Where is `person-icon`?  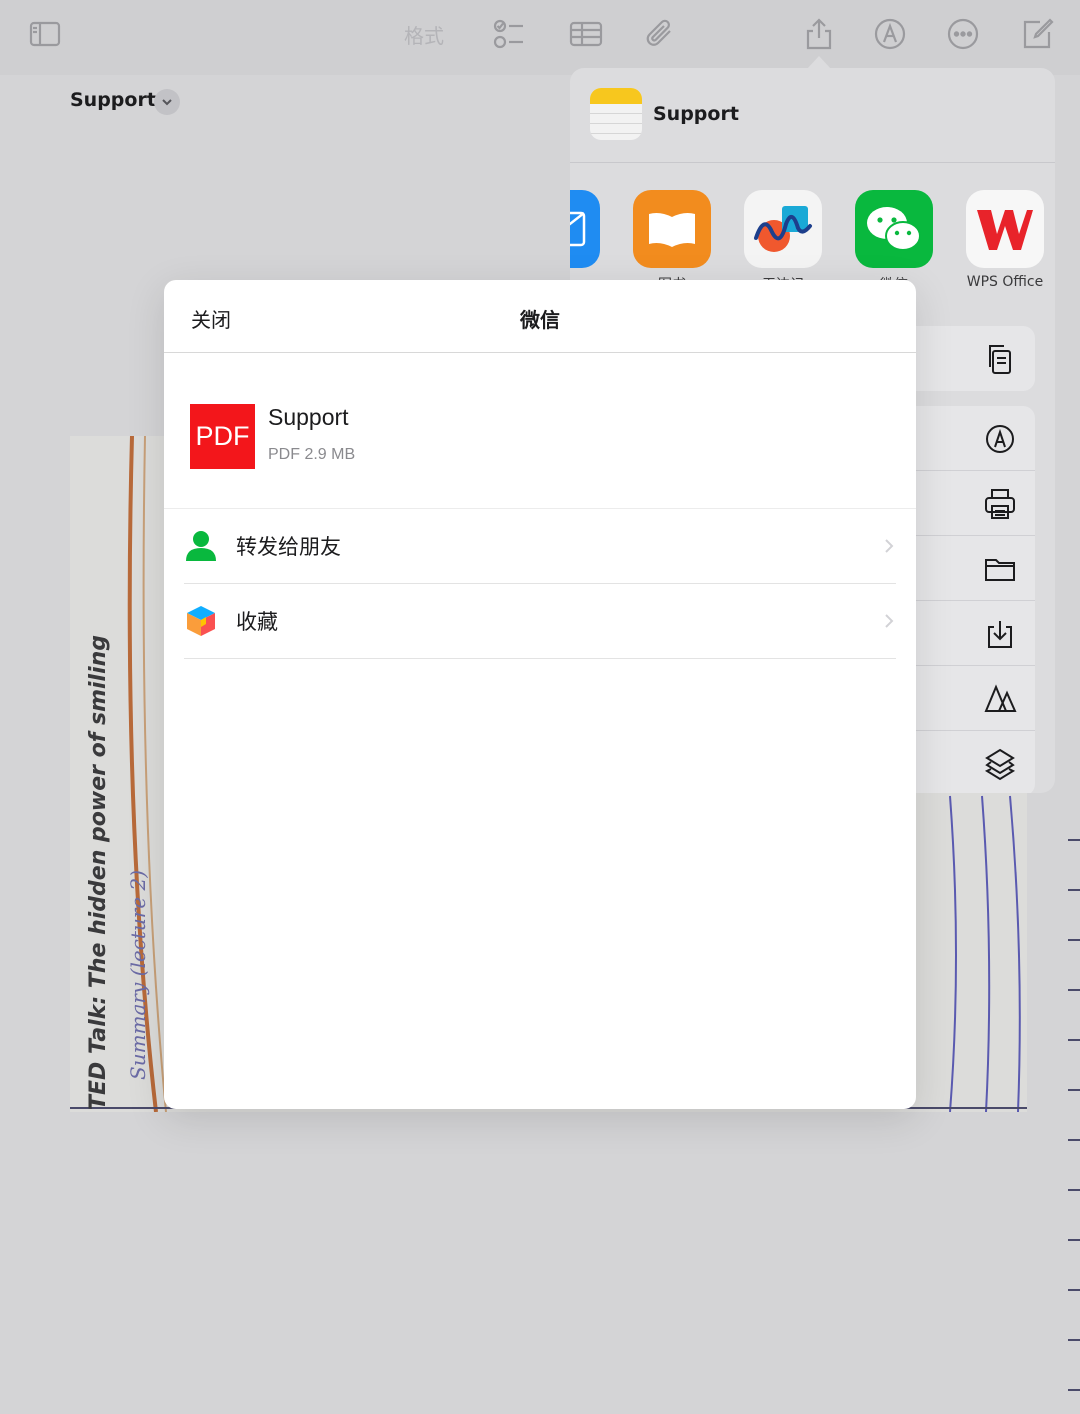
person-icon is located at coordinates (201, 546).